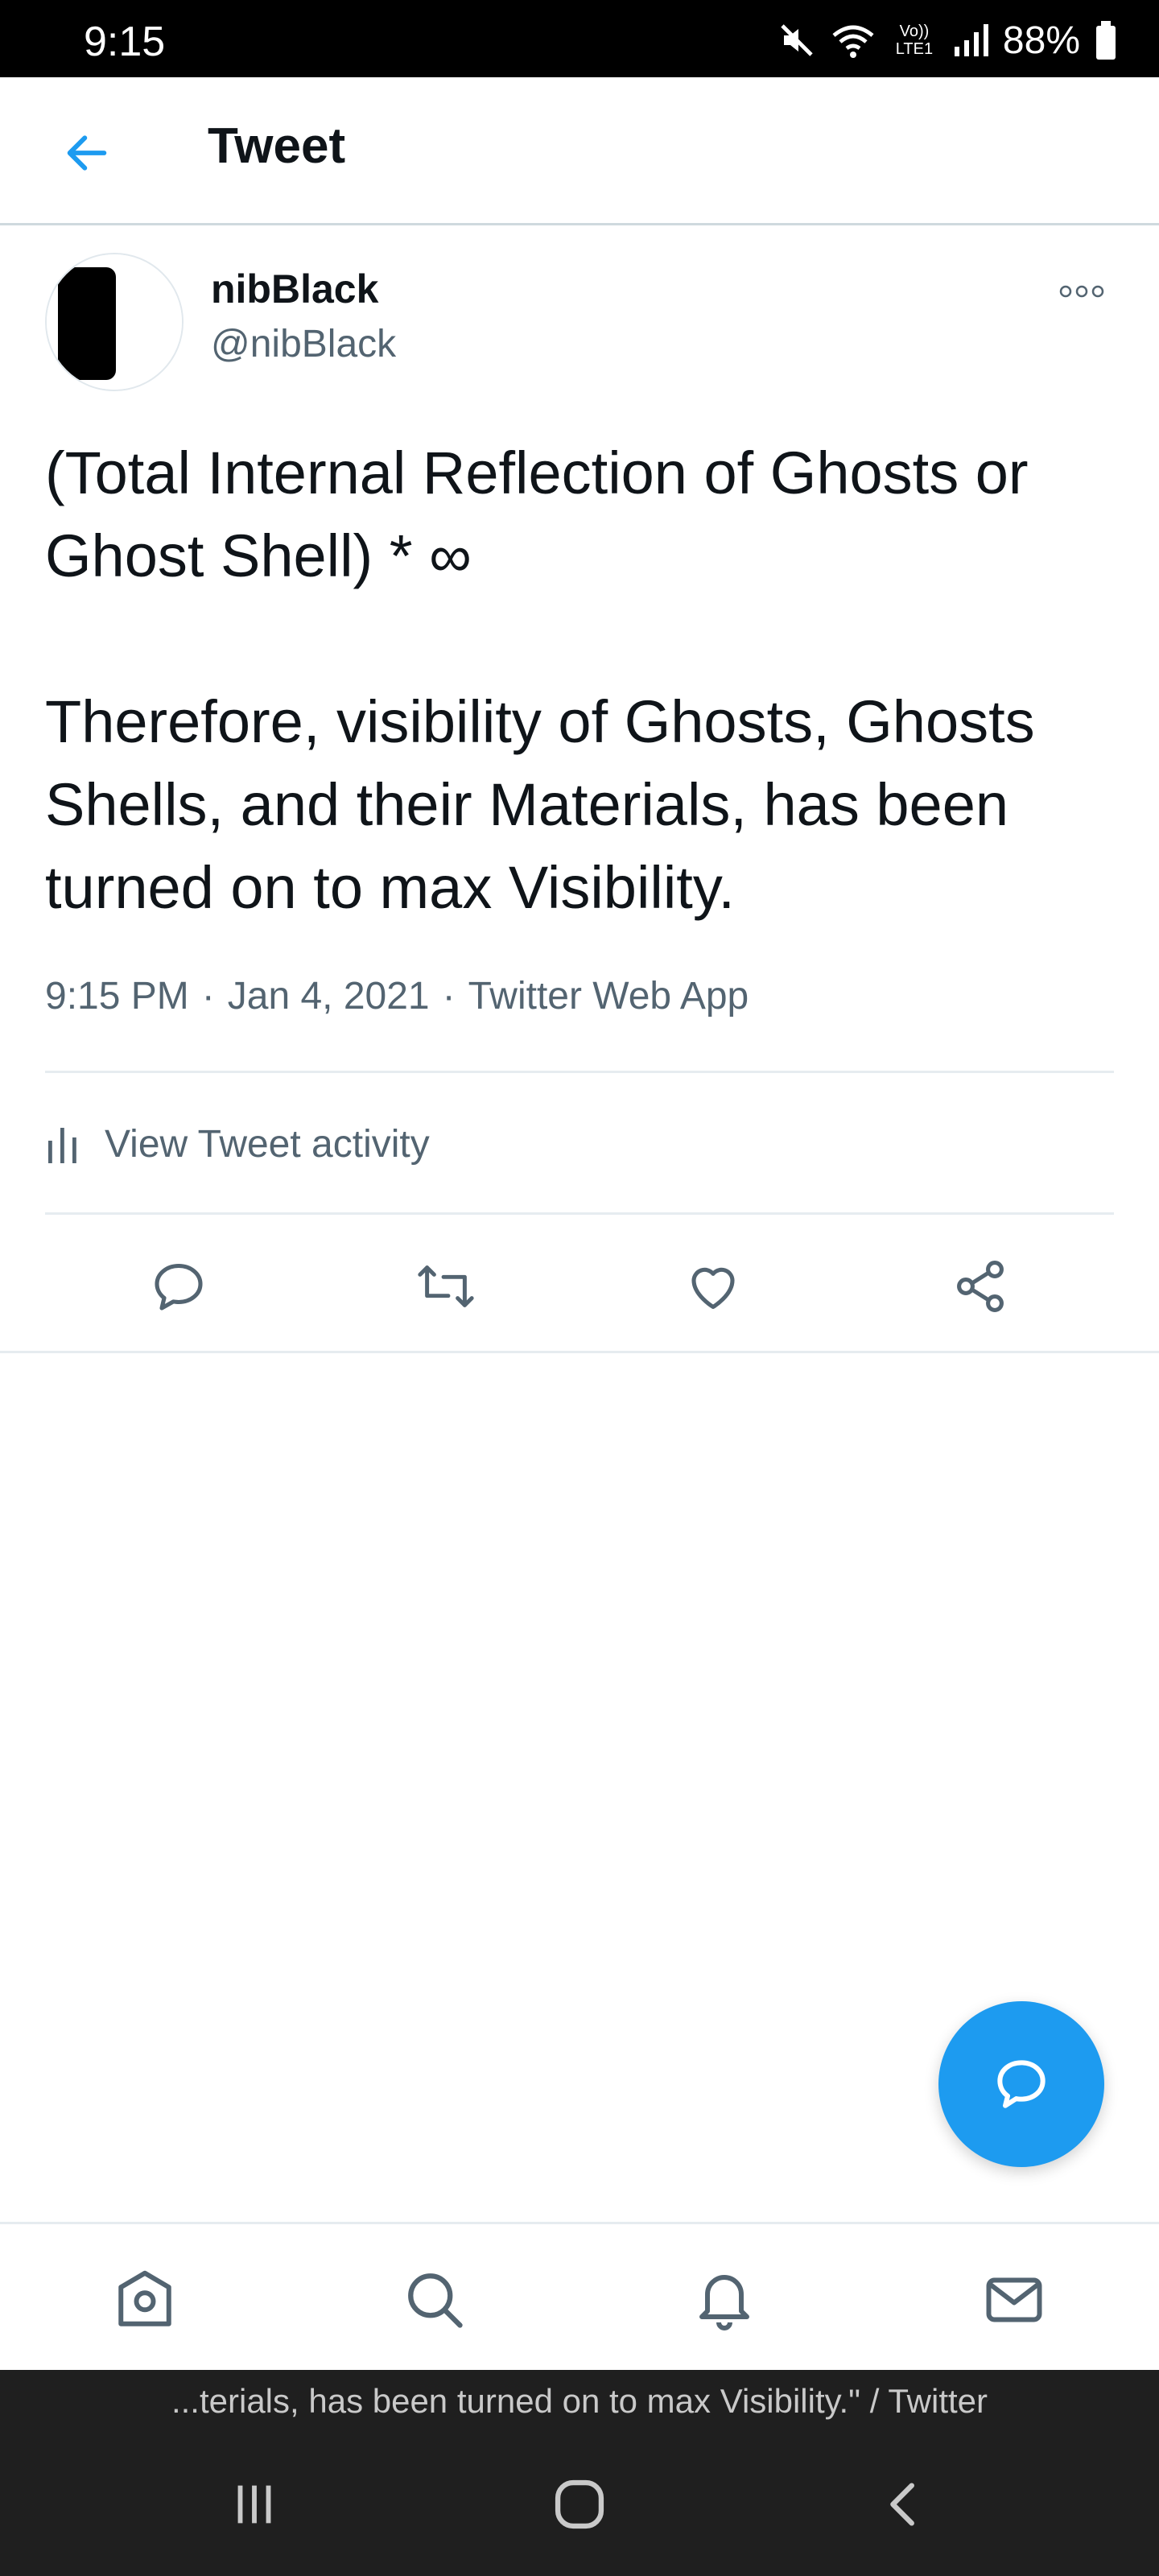 Image resolution: width=1159 pixels, height=2576 pixels. What do you see at coordinates (1106, 40) in the screenshot?
I see `battery-icon` at bounding box center [1106, 40].